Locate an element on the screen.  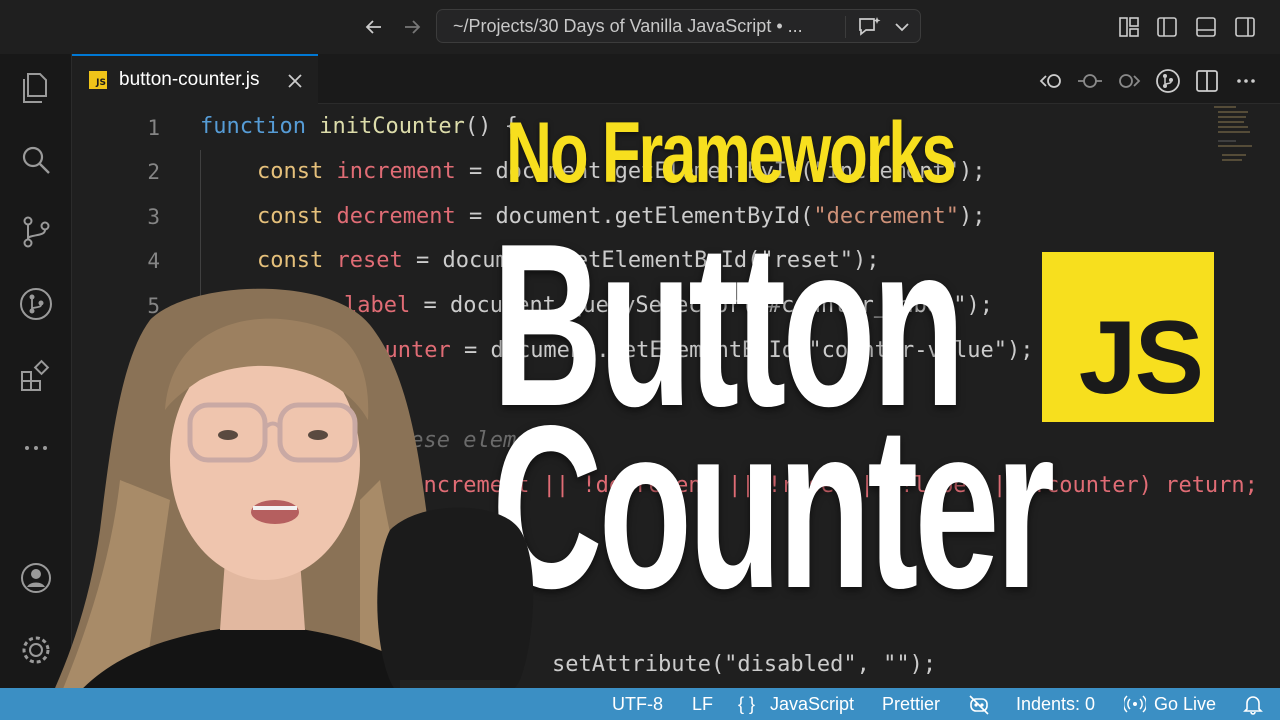
toggle-secondary-sidebar-icon is located at coordinates (1245, 27).